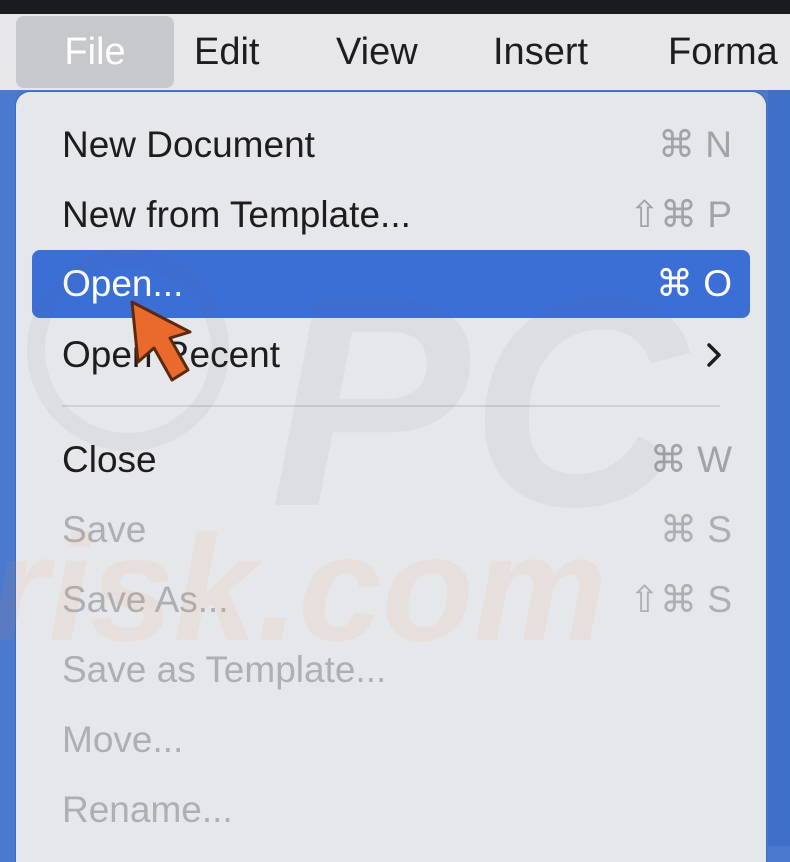  I want to click on menu-item-shortcut: ⌘ N, so click(695, 144).